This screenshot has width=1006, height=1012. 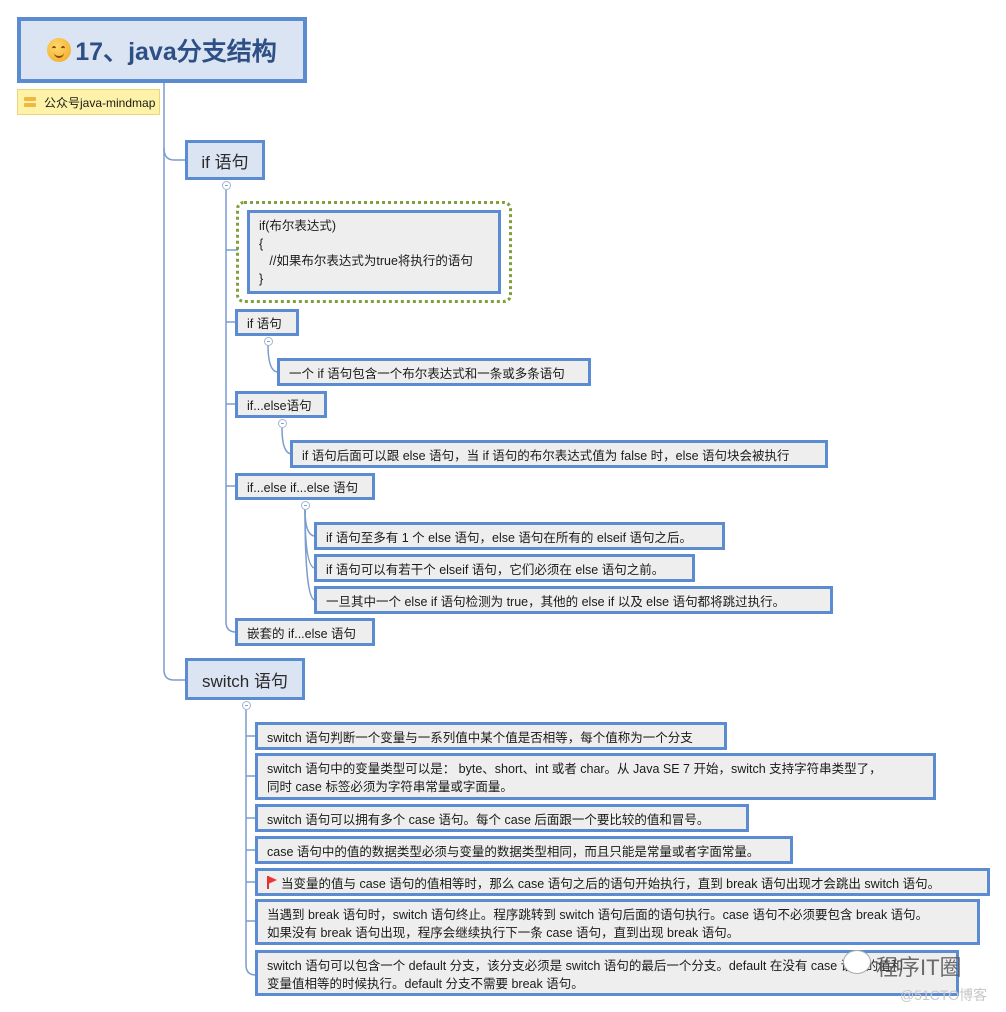 I want to click on trunk-line, so click(x=174, y=382).